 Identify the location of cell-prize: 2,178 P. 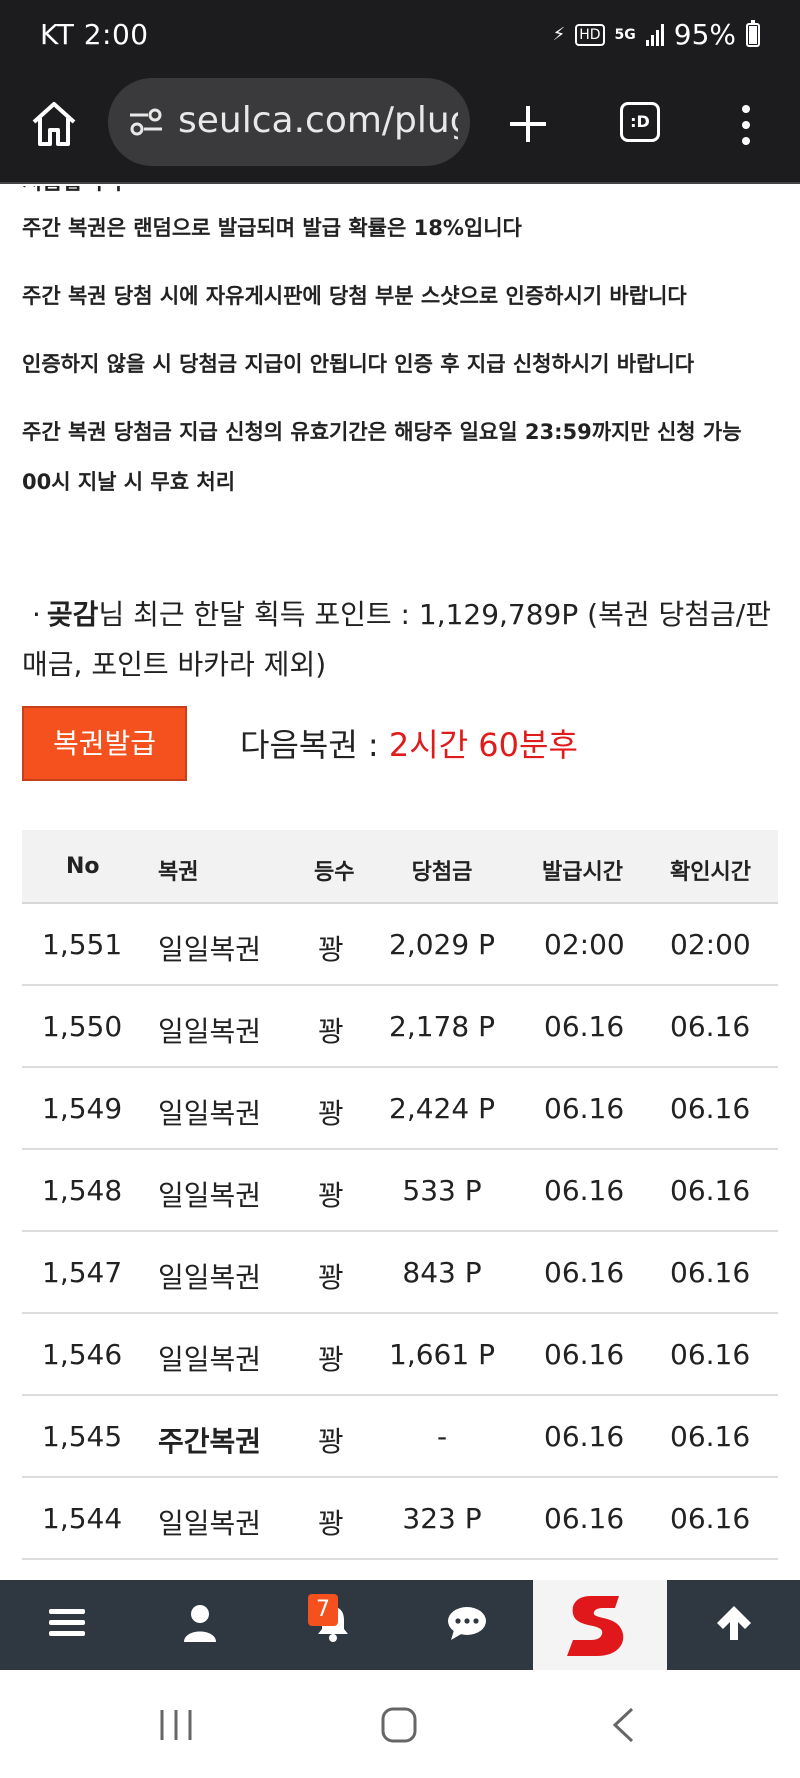
(442, 1026).